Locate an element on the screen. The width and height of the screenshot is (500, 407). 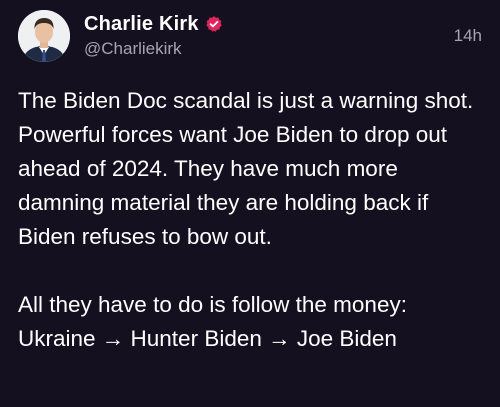
post-timestamp: 14h is located at coordinates (468, 36).